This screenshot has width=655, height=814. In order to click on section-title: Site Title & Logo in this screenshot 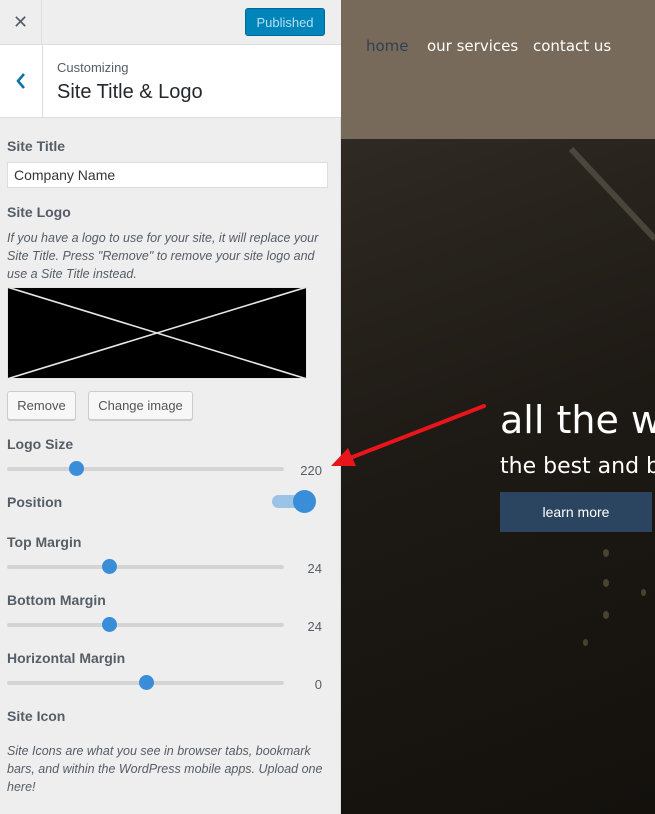, I will do `click(130, 92)`.